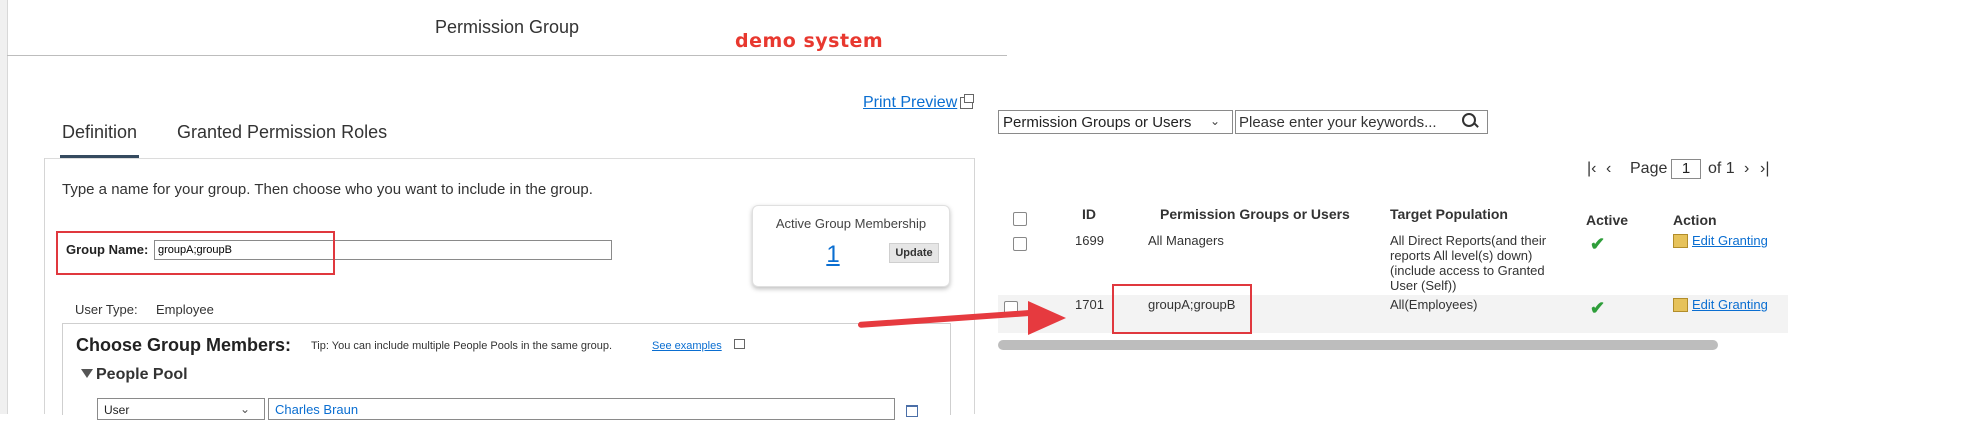  What do you see at coordinates (1591, 169) in the screenshot?
I see `first-page-icon: |‹` at bounding box center [1591, 169].